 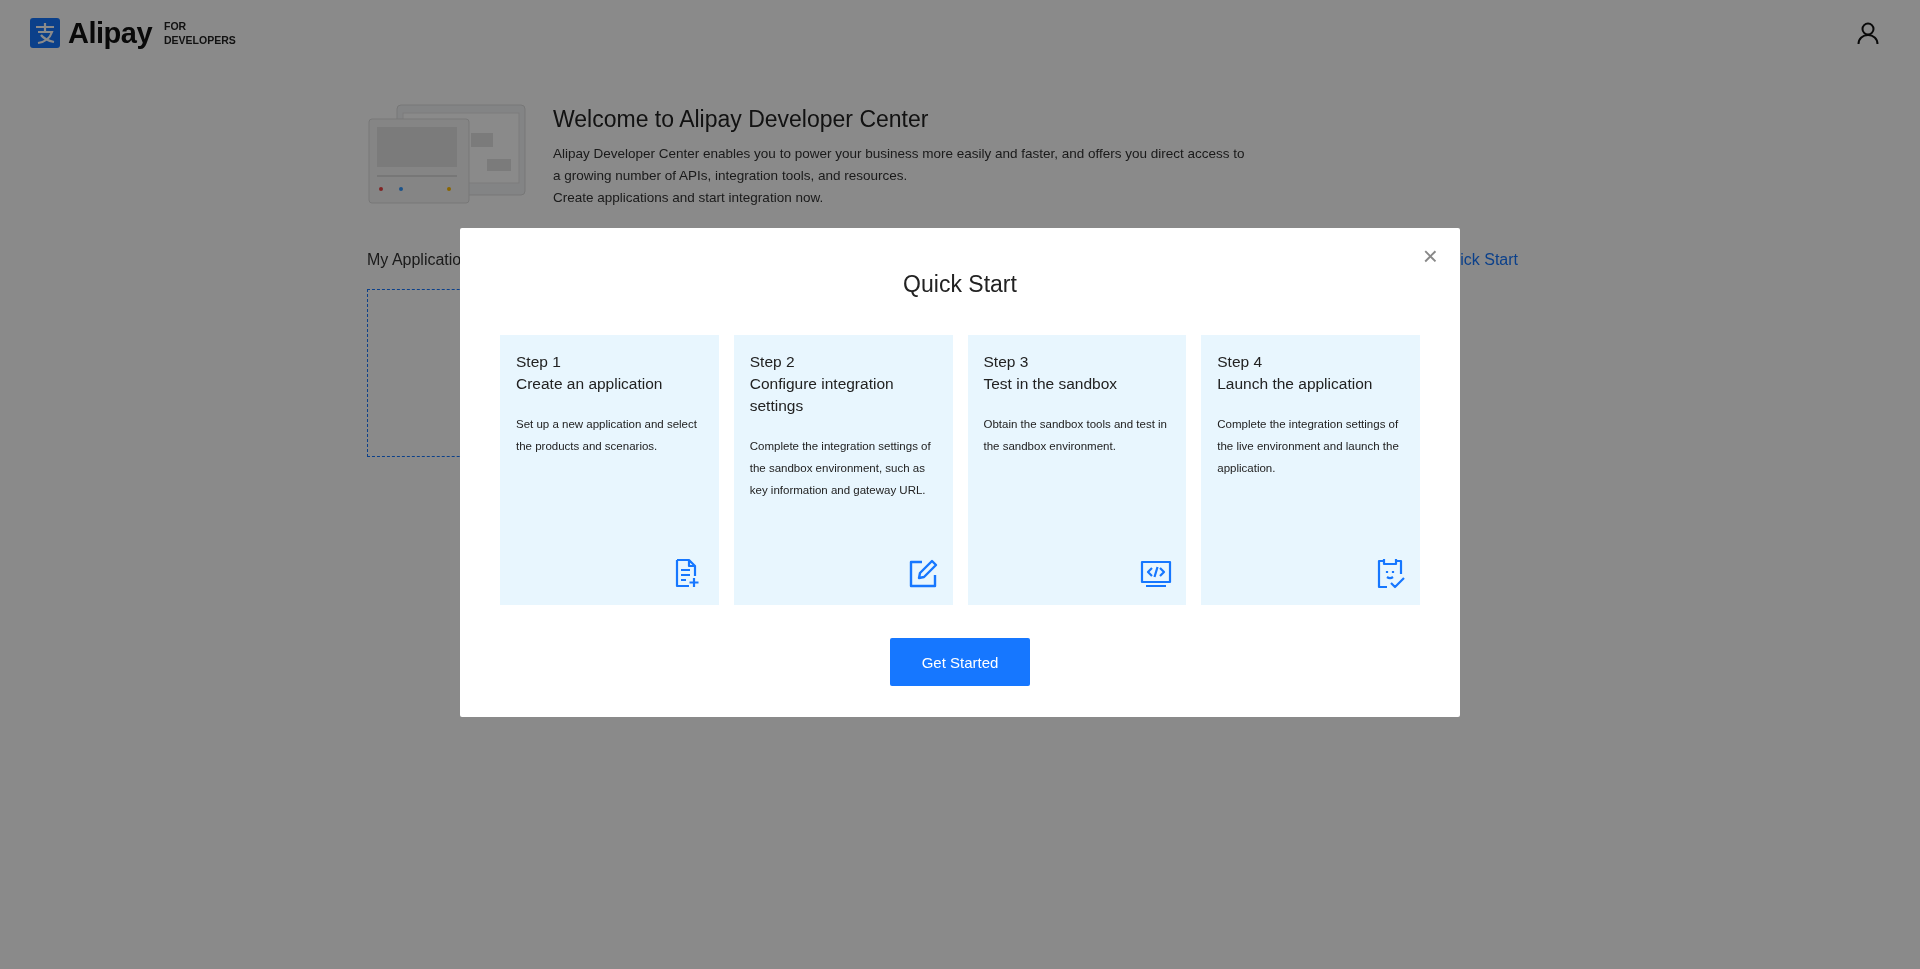 What do you see at coordinates (960, 662) in the screenshot?
I see `get-started-button: Get Started` at bounding box center [960, 662].